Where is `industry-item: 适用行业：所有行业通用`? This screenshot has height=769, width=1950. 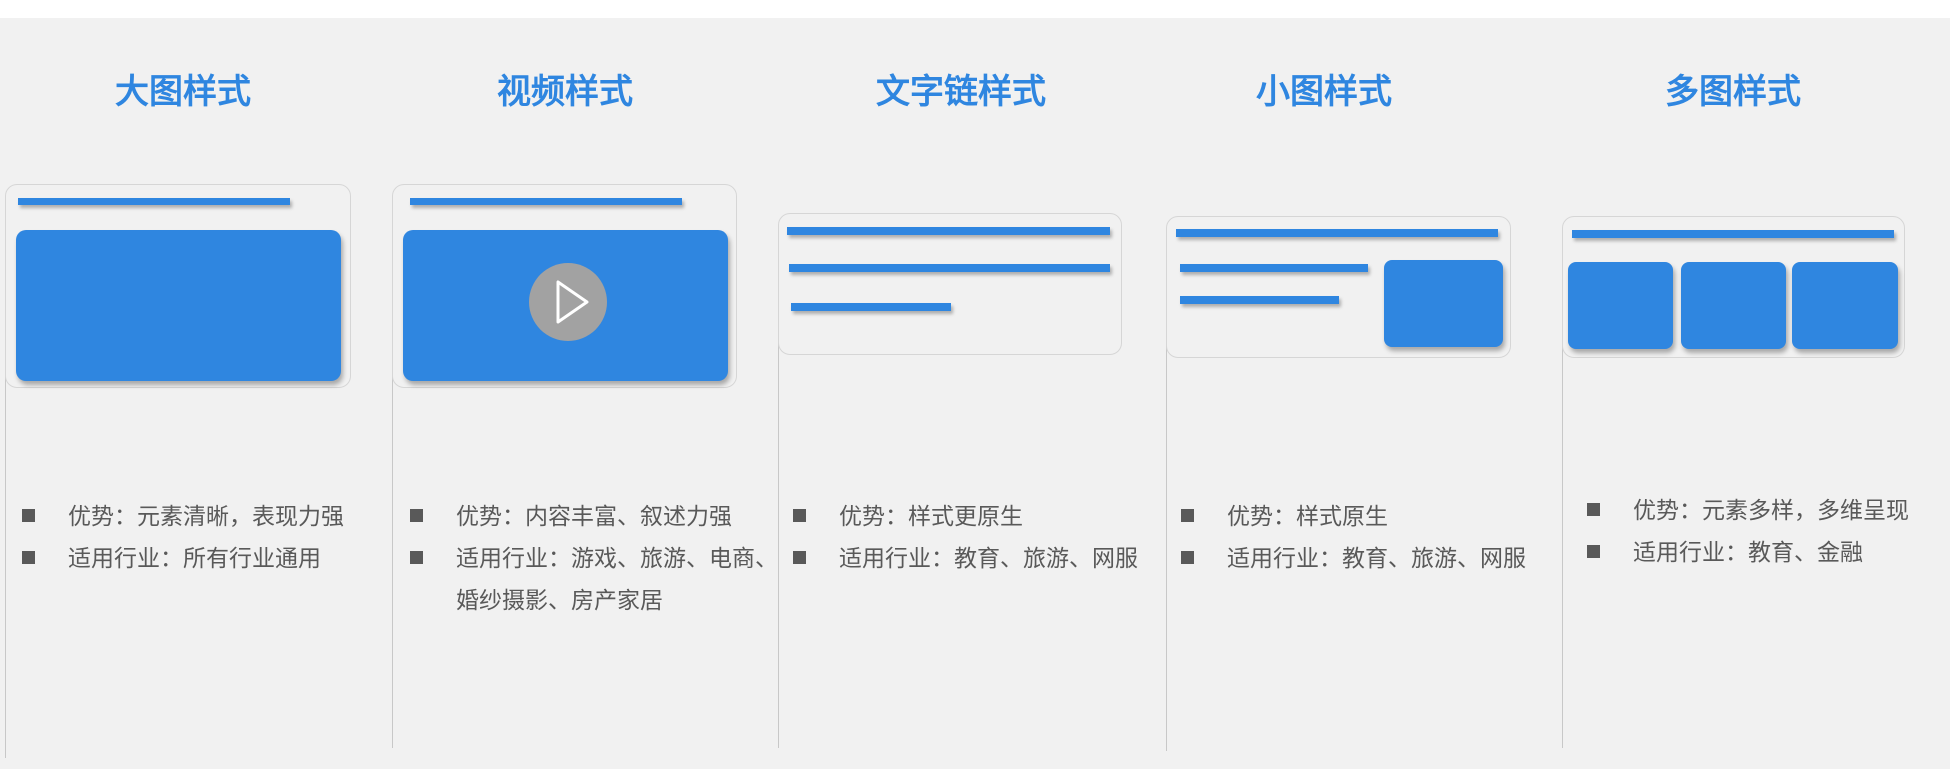
industry-item: 适用行业：所有行业通用 is located at coordinates (183, 559).